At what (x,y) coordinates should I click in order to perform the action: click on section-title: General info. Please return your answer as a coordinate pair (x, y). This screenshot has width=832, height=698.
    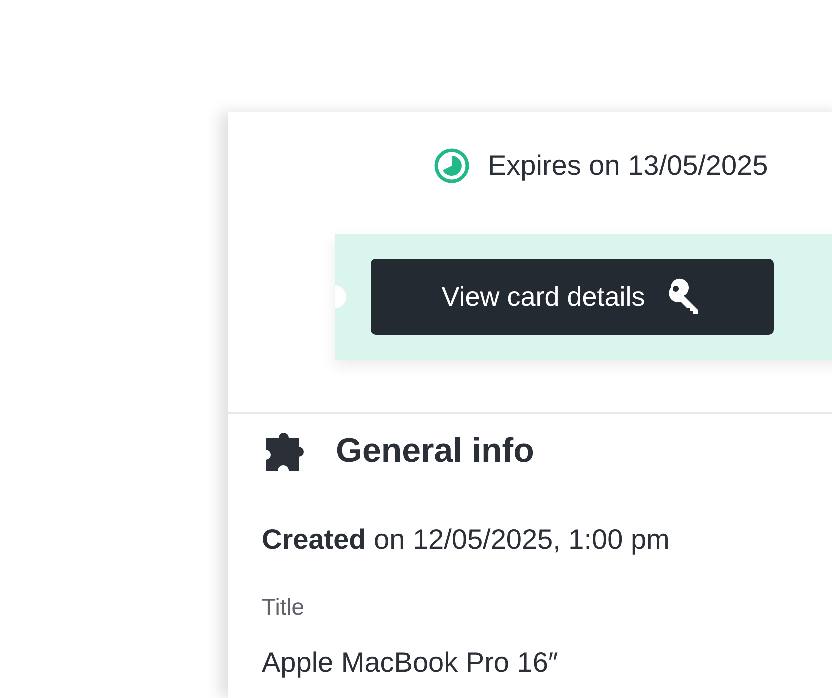
    Looking at the image, I should click on (435, 451).